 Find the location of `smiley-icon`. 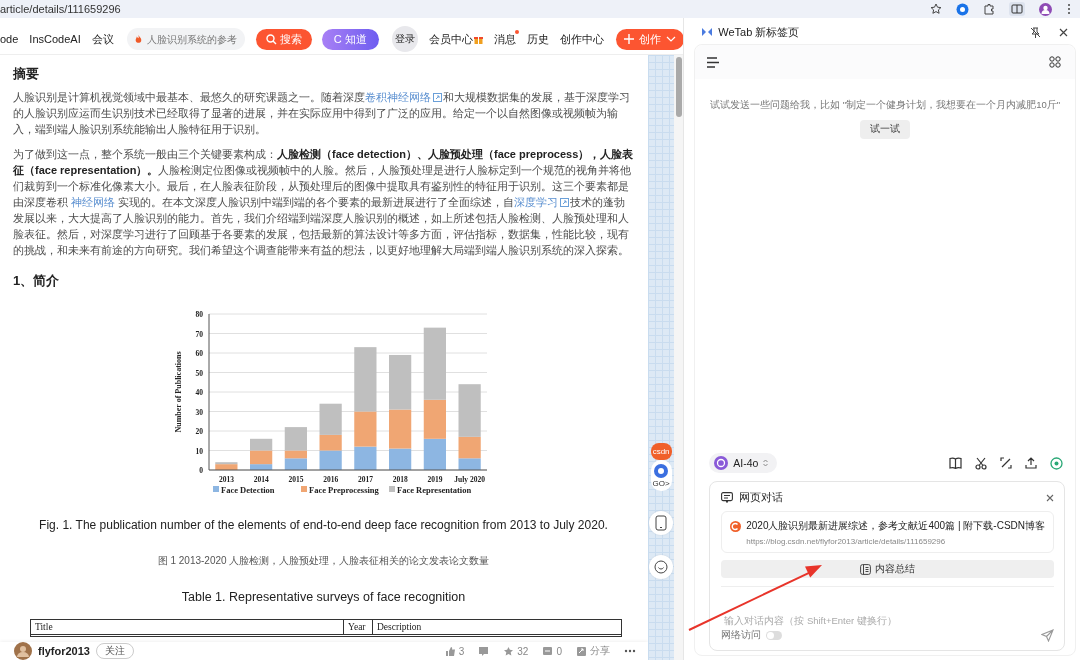

smiley-icon is located at coordinates (661, 567).